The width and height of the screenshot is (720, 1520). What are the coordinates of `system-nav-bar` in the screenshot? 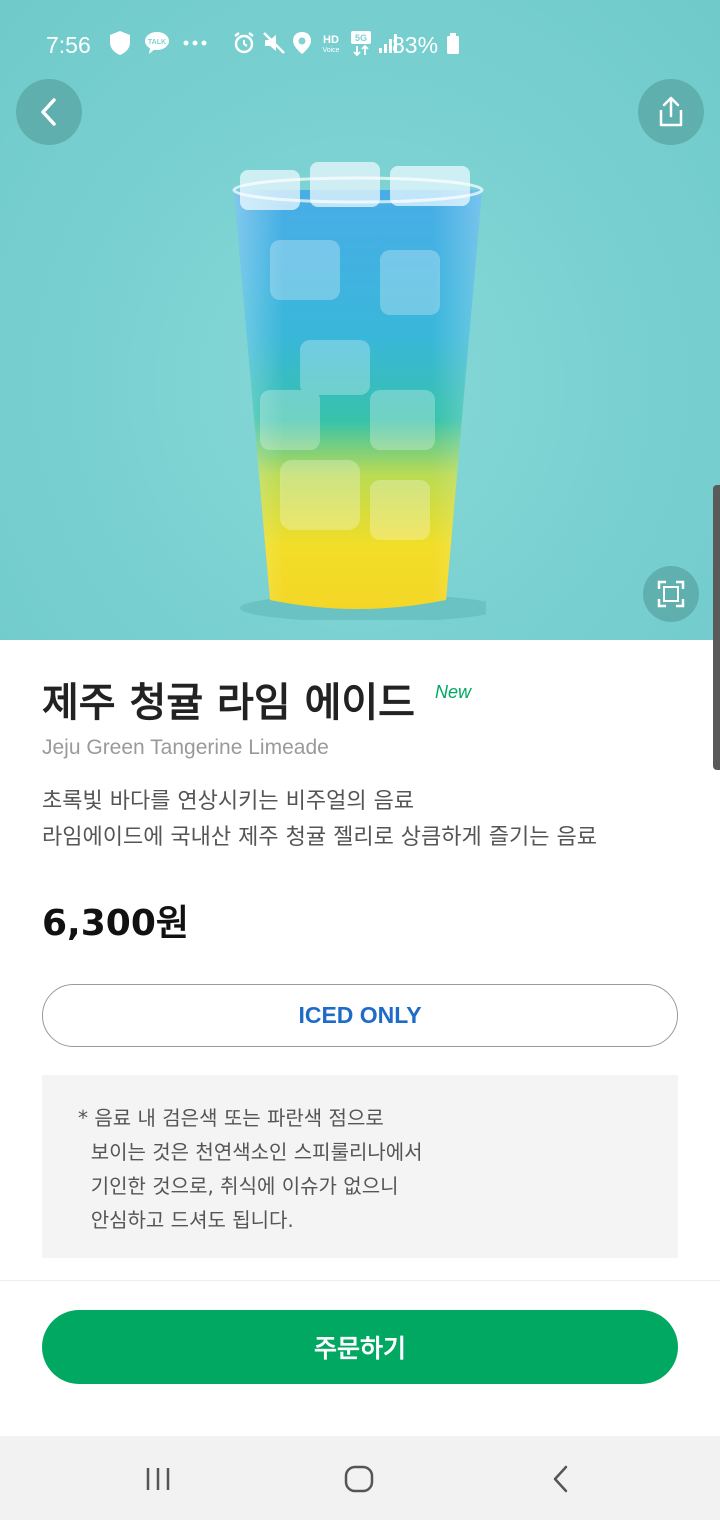 It's located at (360, 1478).